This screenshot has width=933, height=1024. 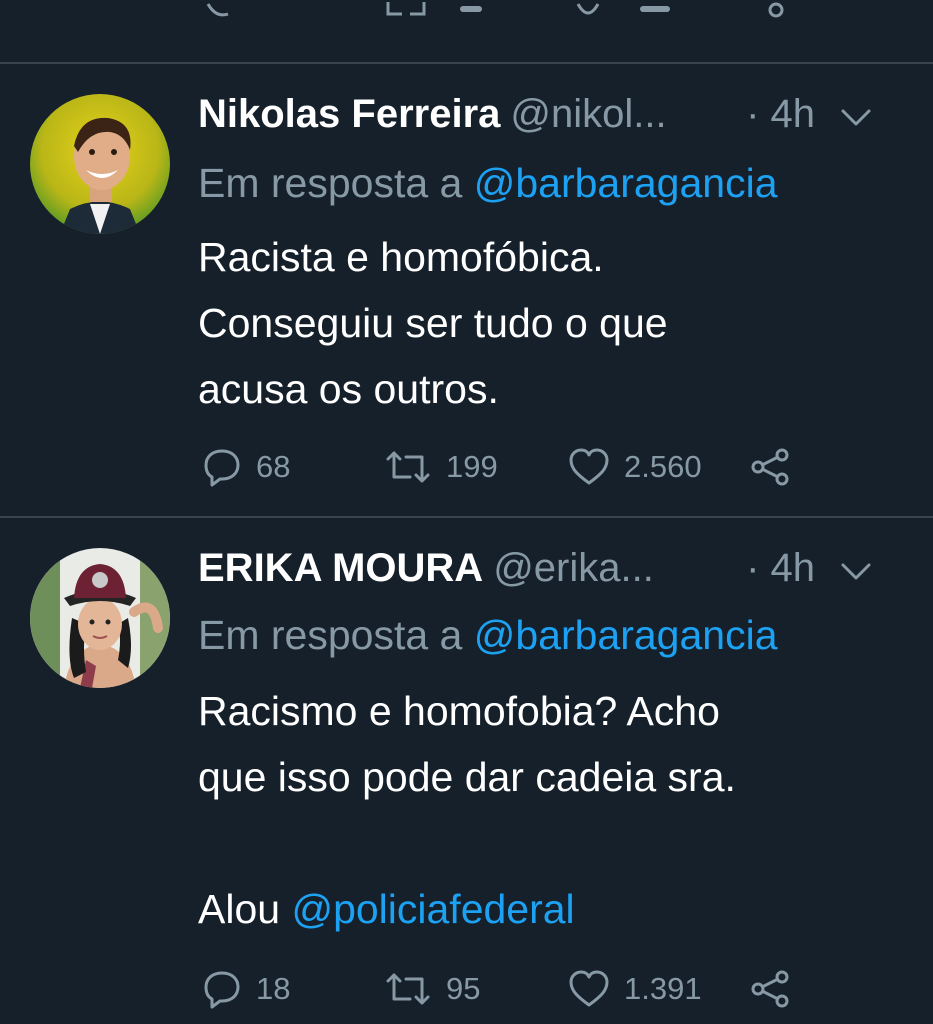 I want to click on like-button: 1.391, so click(x=635, y=989).